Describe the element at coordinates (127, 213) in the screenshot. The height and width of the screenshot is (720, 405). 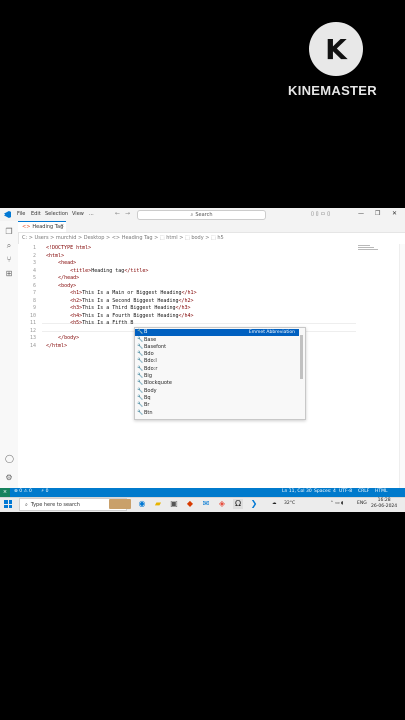
I see `nav-forward-icon: →` at that location.